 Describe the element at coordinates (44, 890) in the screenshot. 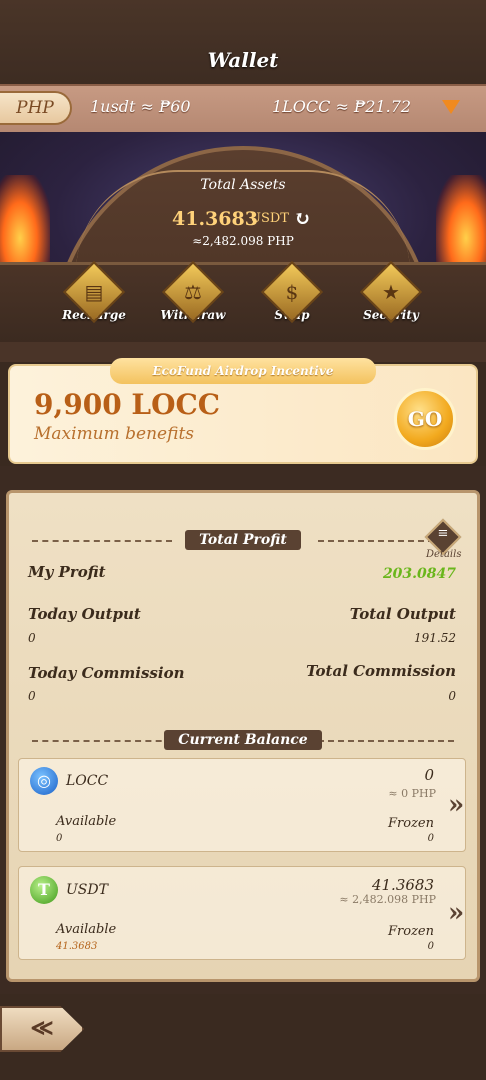

I see `usdt-coin-icon: T` at that location.